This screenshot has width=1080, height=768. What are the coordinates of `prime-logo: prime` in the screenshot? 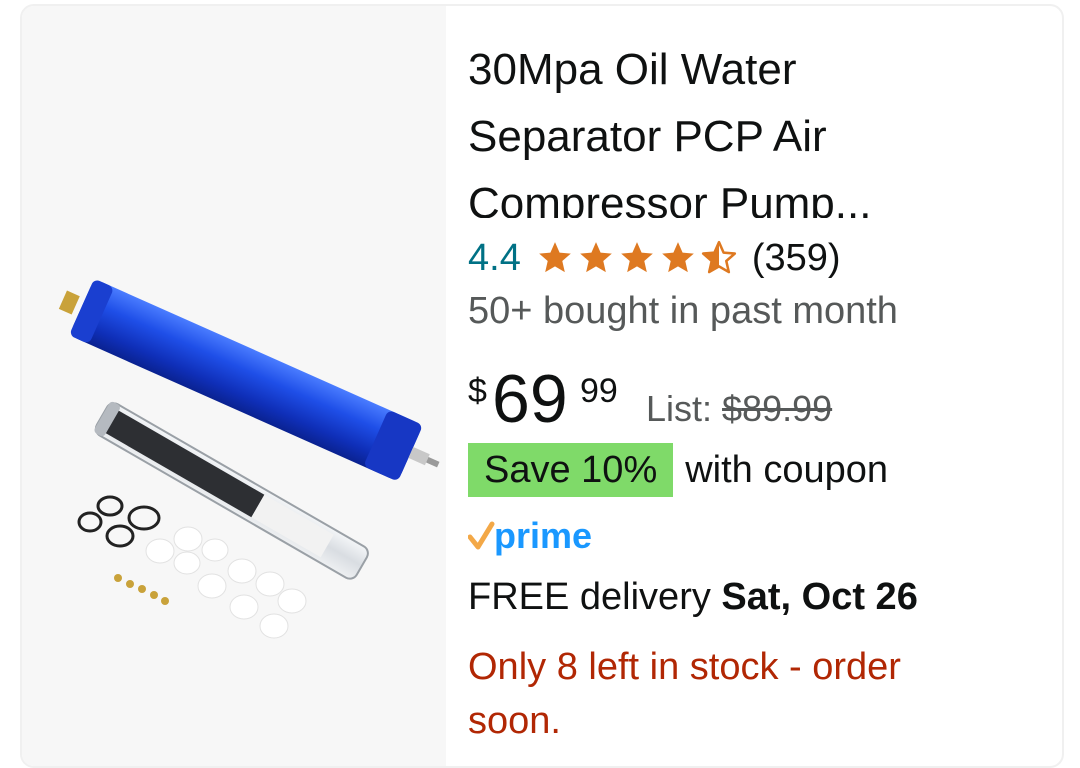 It's located at (529, 535).